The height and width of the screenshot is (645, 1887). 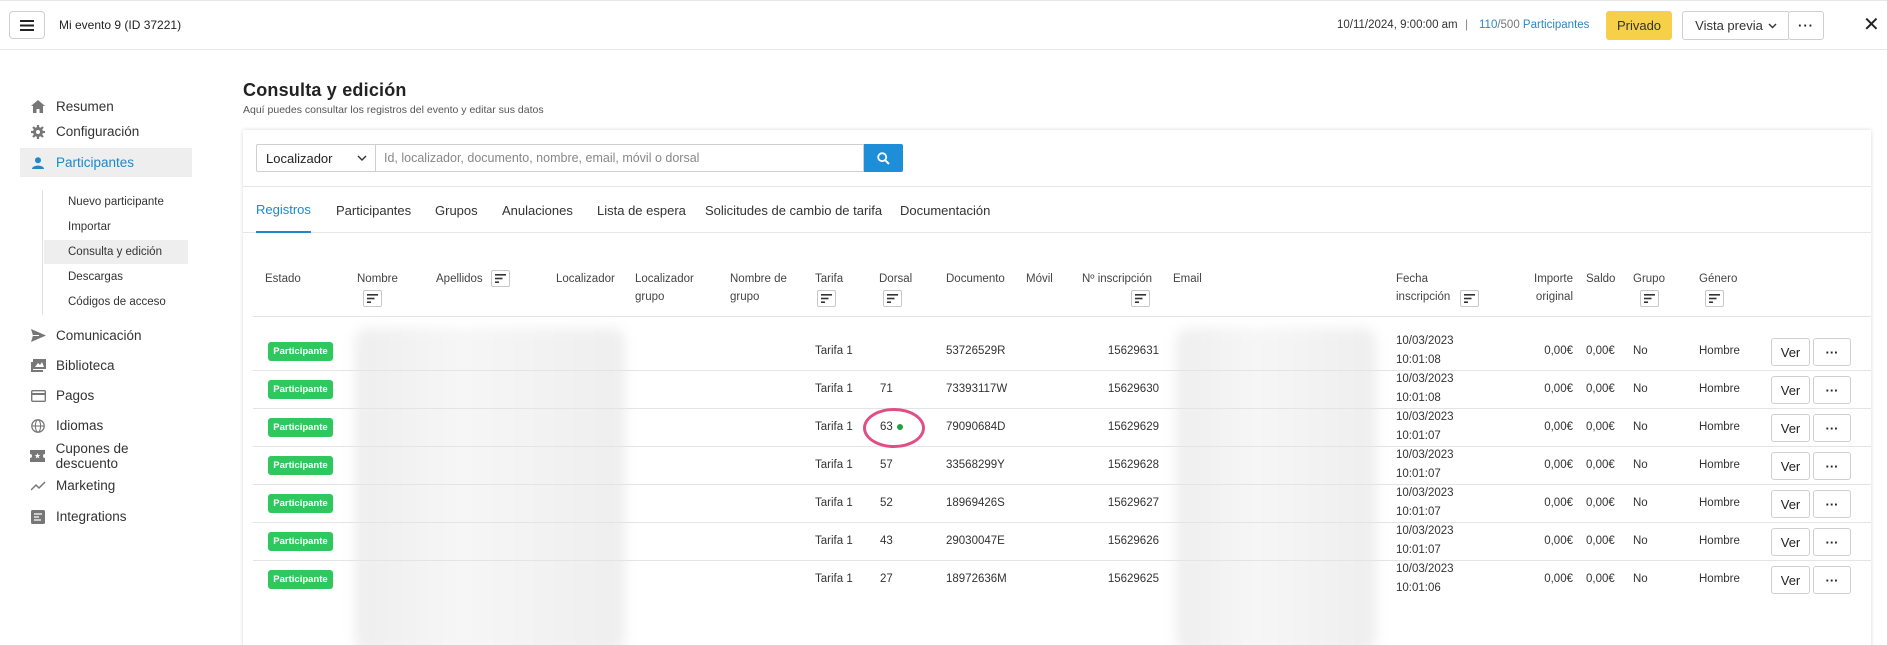 What do you see at coordinates (106, 516) in the screenshot?
I see `sidebar-item-integrations: Integrations` at bounding box center [106, 516].